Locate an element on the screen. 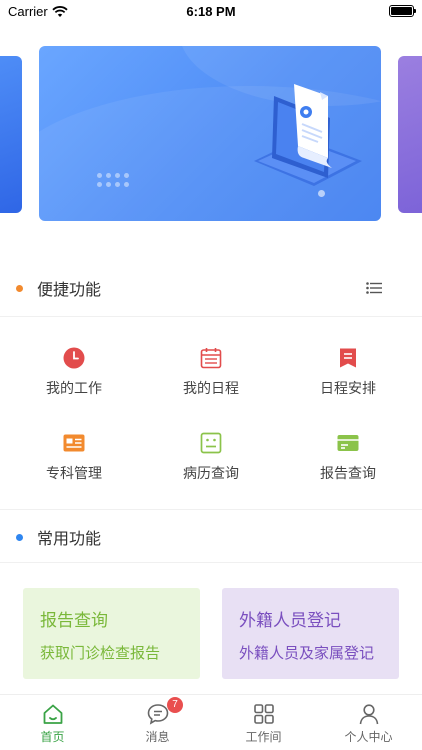 This screenshot has width=422, height=750. bookmark-list-icon is located at coordinates (348, 358).